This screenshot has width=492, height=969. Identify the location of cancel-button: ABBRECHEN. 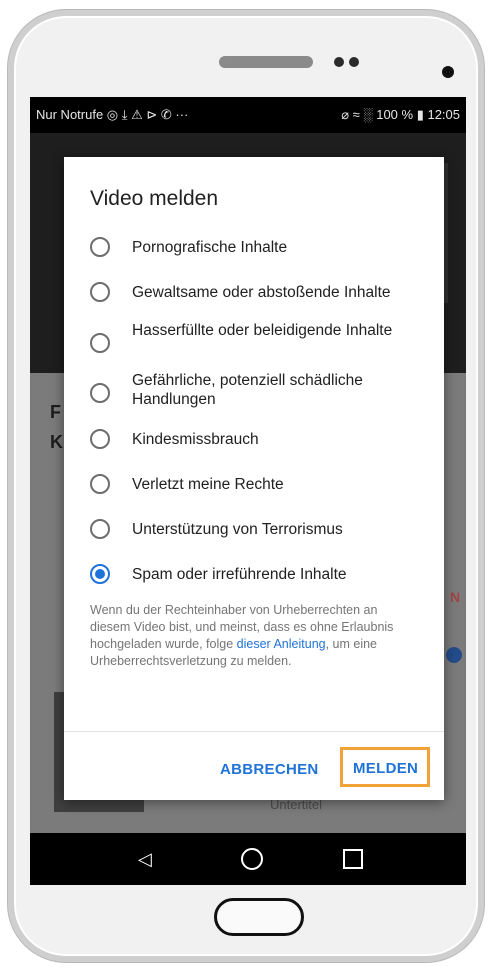
(269, 769).